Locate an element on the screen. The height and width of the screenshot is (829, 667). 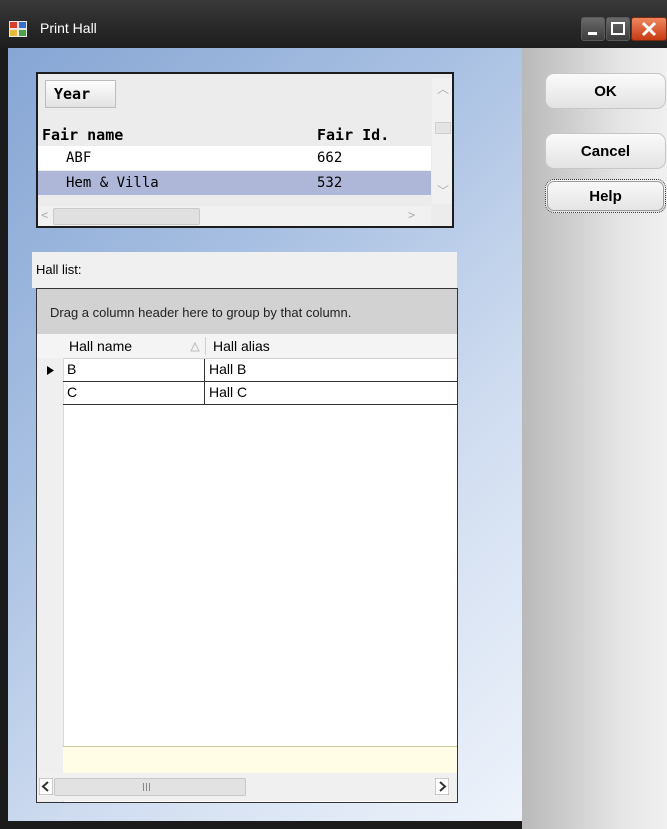
maximize-icon is located at coordinates (618, 28).